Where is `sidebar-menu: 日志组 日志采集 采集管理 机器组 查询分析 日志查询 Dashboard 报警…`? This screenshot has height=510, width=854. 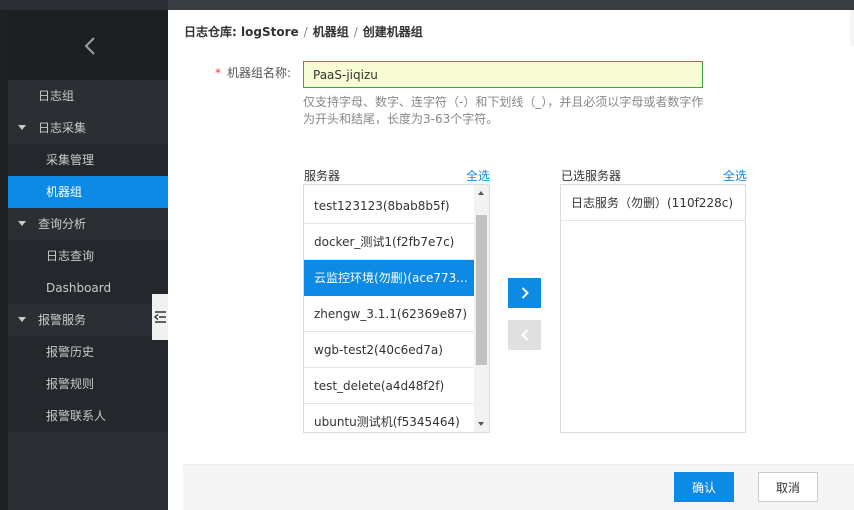 sidebar-menu: 日志组 日志采集 采集管理 机器组 查询分析 日志查询 Dashboard 报警… is located at coordinates (88, 256).